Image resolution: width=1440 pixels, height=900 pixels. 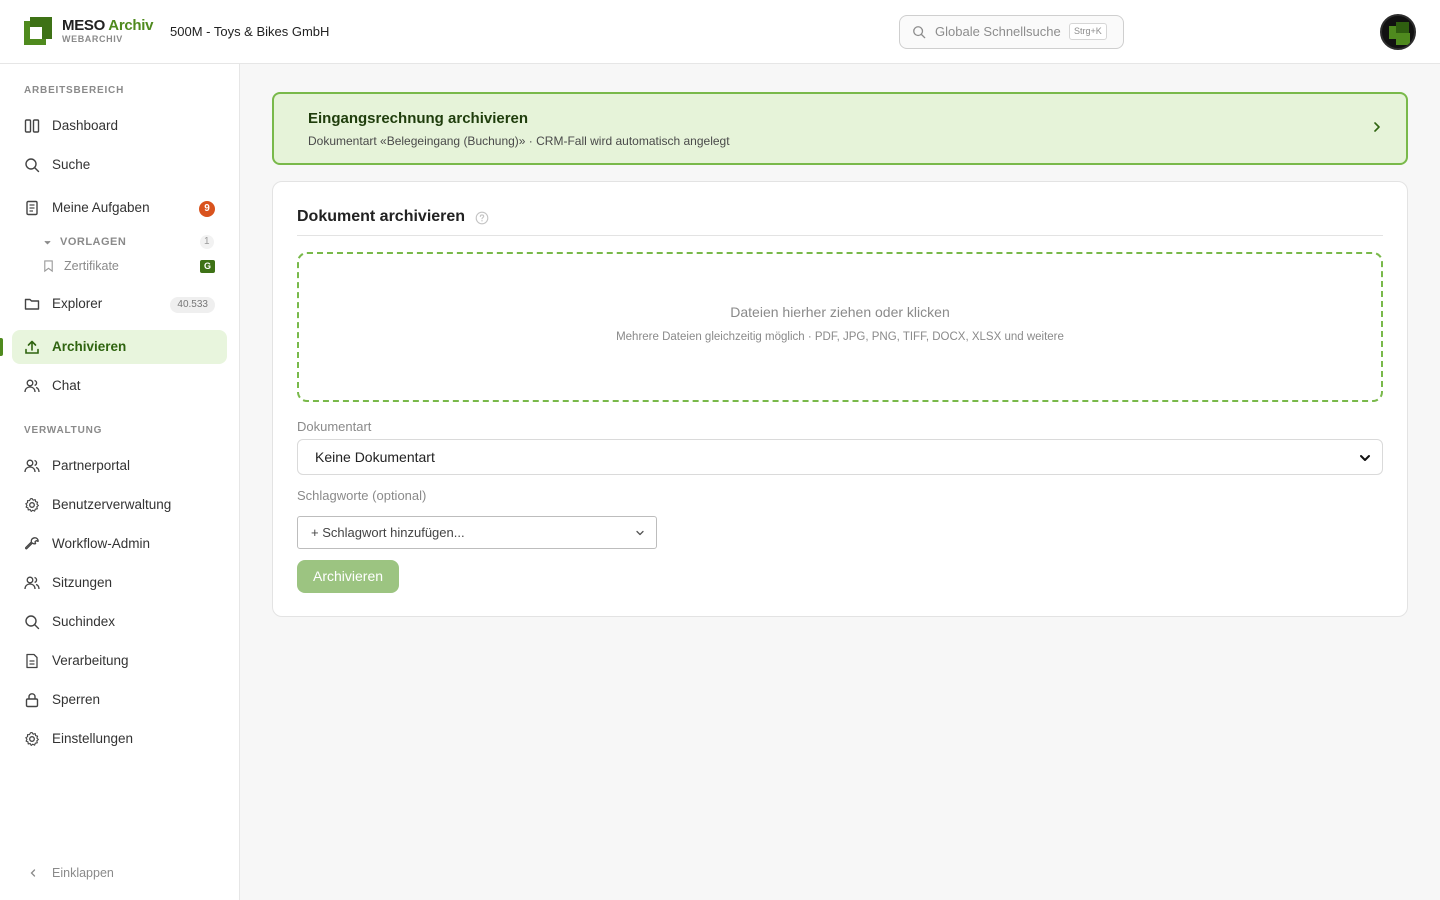 I want to click on user-avatar, so click(x=1398, y=32).